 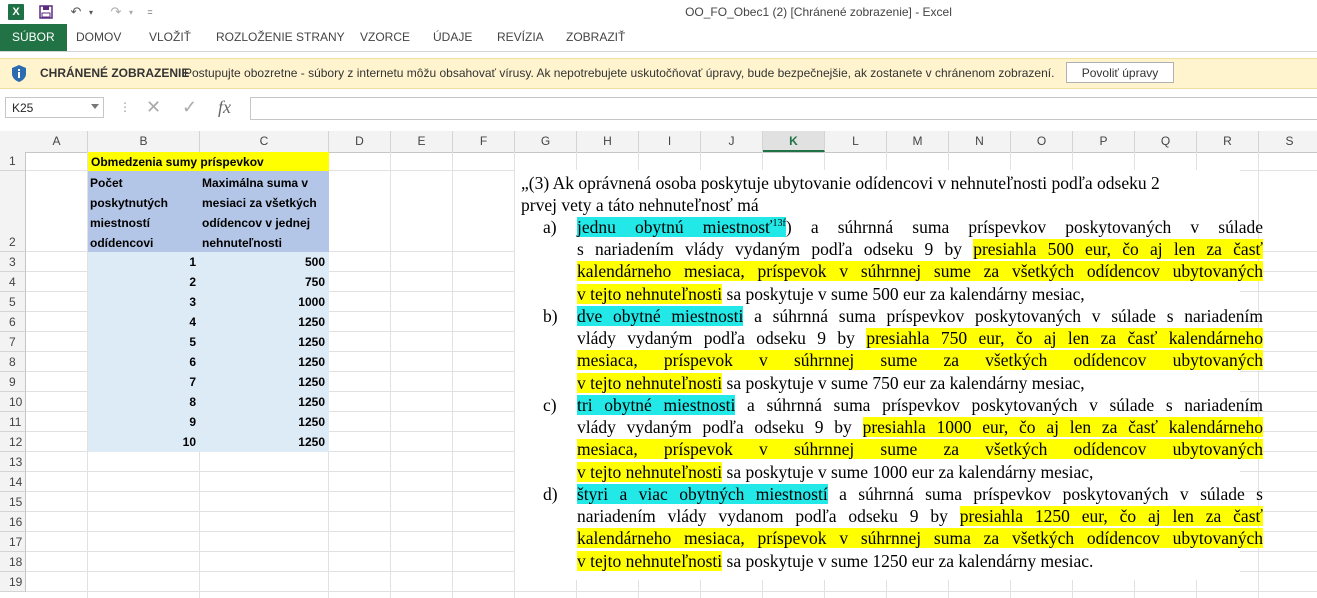 What do you see at coordinates (13, 582) in the screenshot?
I see `row-header-19: 19` at bounding box center [13, 582].